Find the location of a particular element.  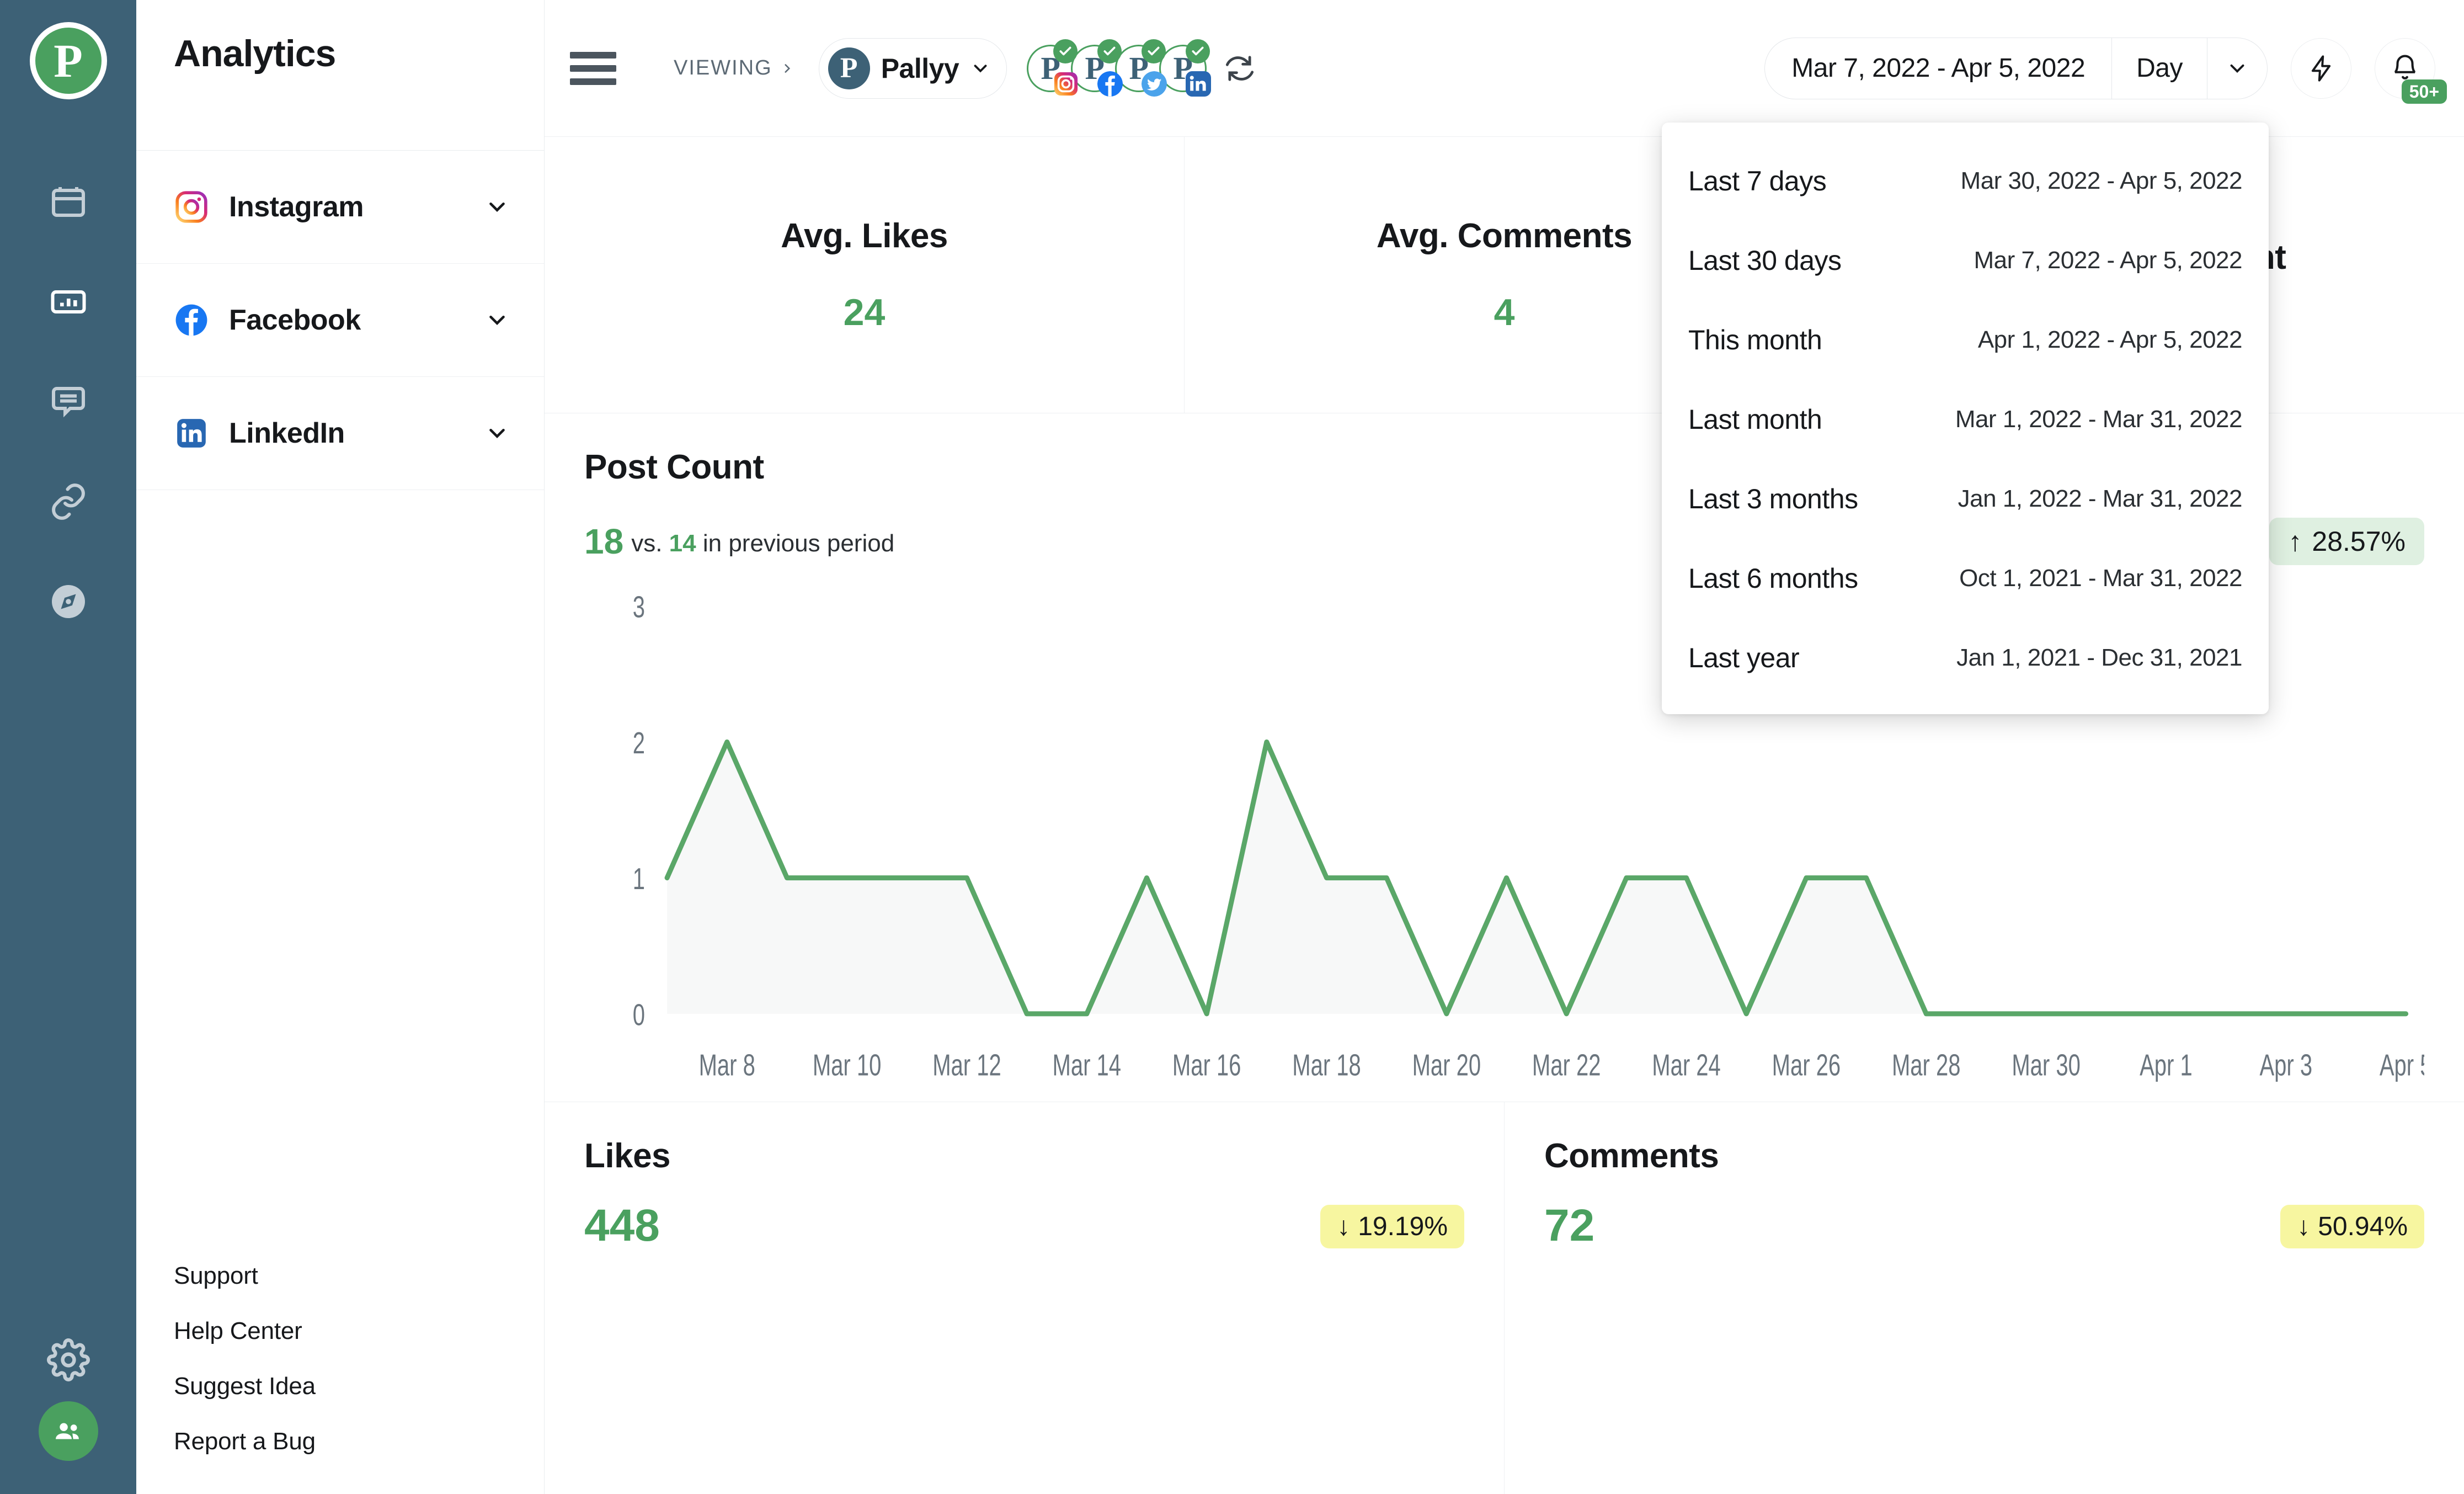

previous-value: 14 is located at coordinates (682, 543).